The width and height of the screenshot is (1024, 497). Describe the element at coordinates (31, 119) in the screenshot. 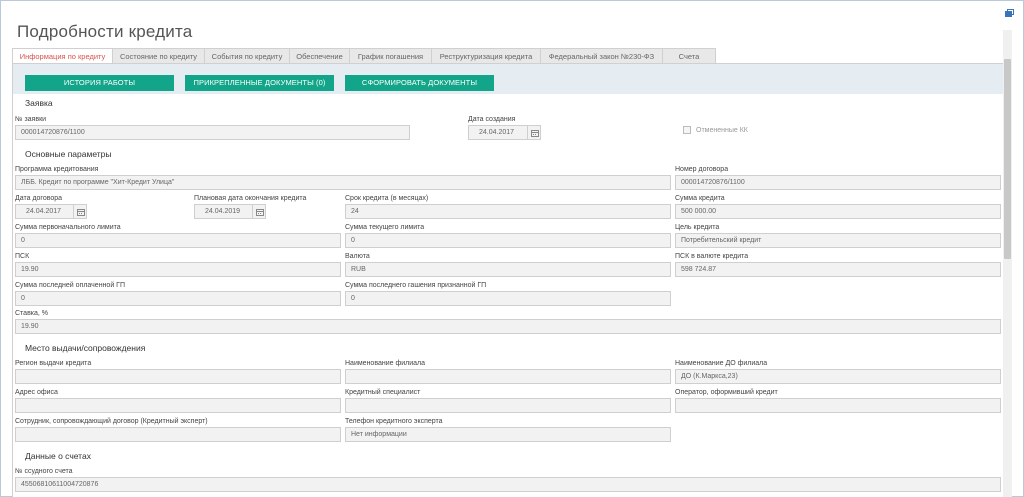

I see `application-number-label: № заявки` at that location.